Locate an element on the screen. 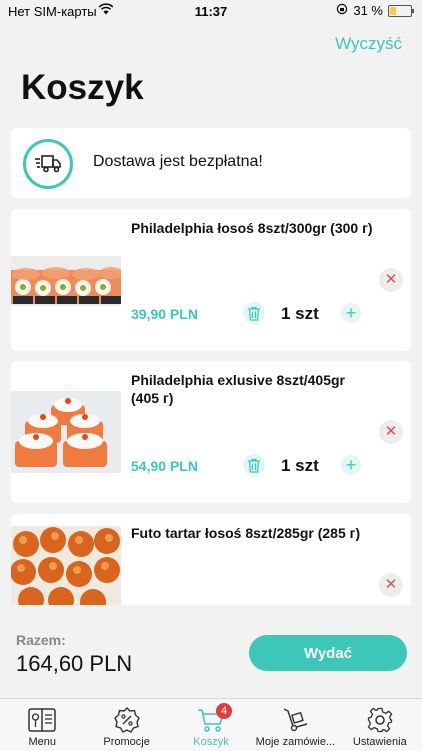 This screenshot has height=751, width=422. delivery-truck-icon is located at coordinates (48, 164).